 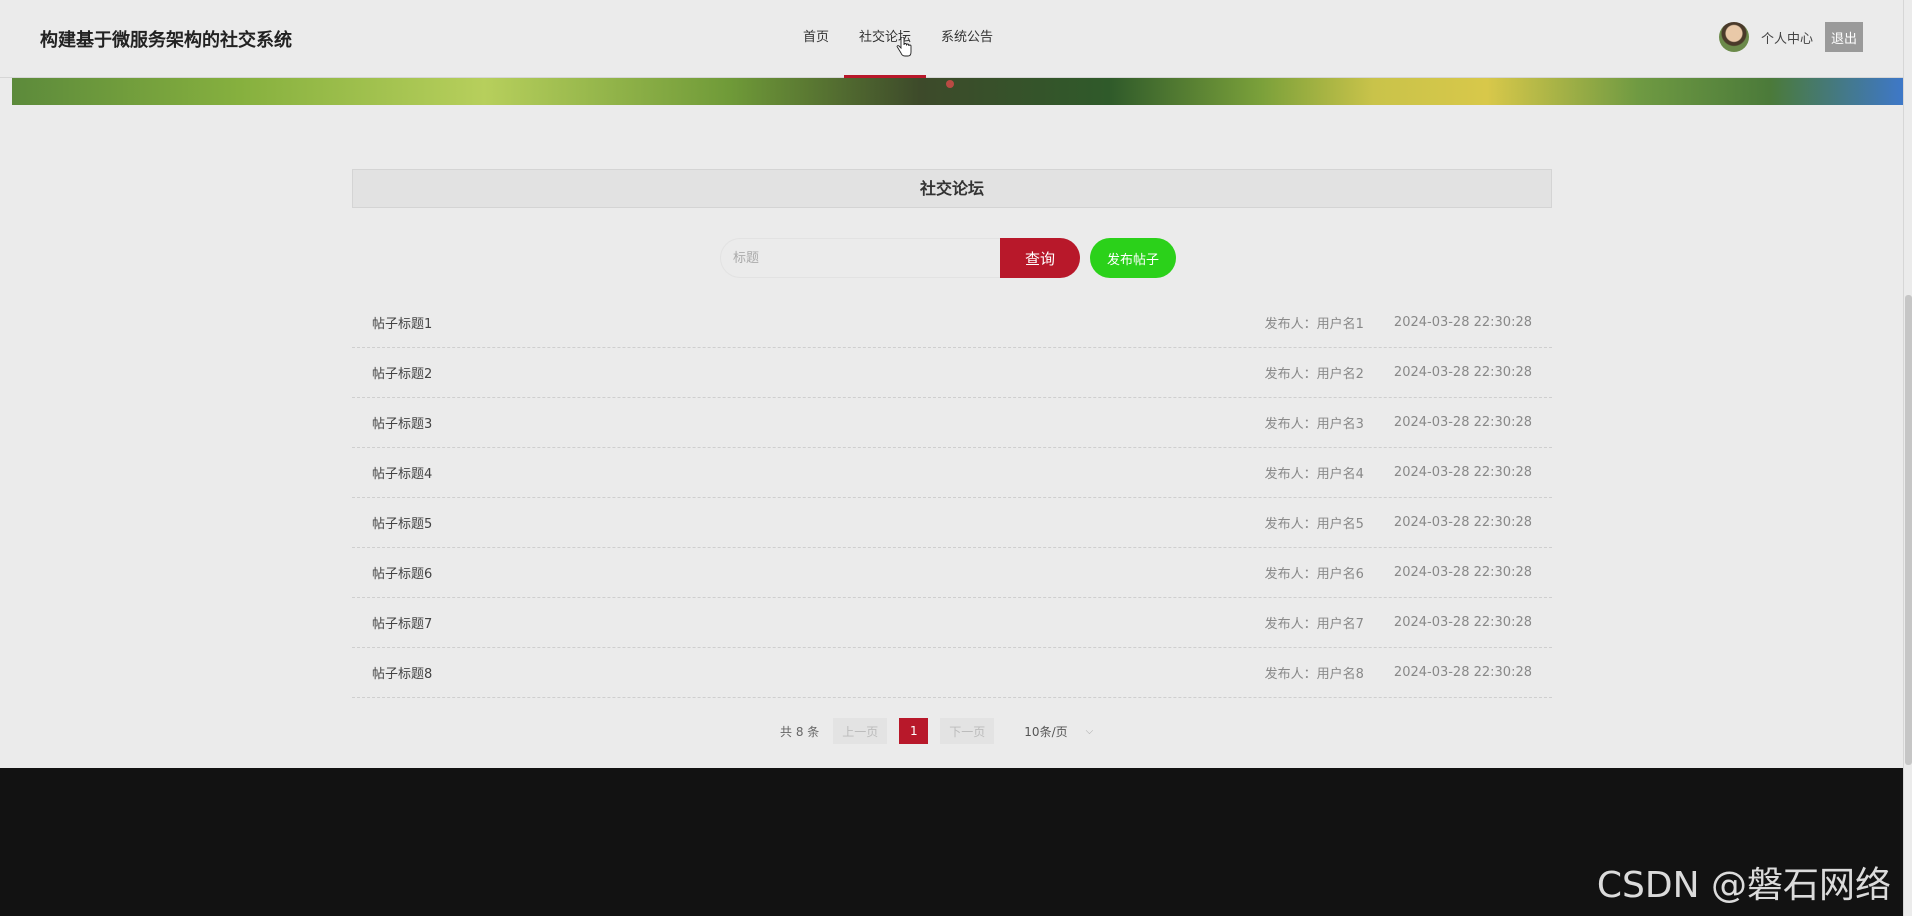 I want to click on post-row: 帖子标题6 发布人：用户名6 2024-03-28 22:30:28, so click(x=952, y=573).